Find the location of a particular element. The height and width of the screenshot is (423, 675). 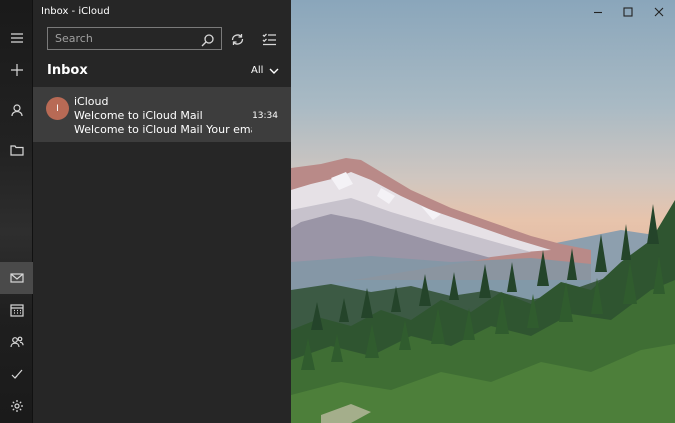

maximize-button is located at coordinates (628, 12).